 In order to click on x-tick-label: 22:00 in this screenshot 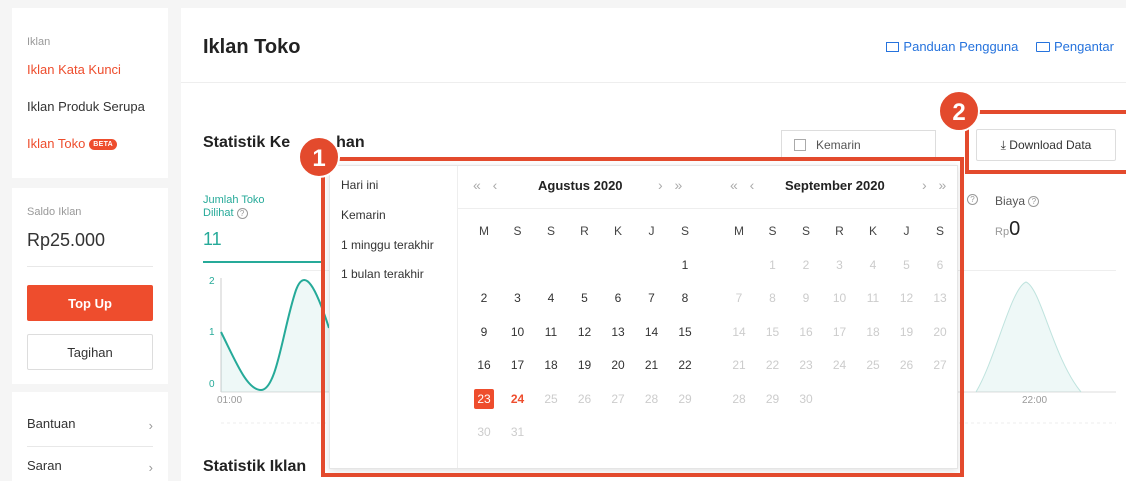, I will do `click(1035, 400)`.